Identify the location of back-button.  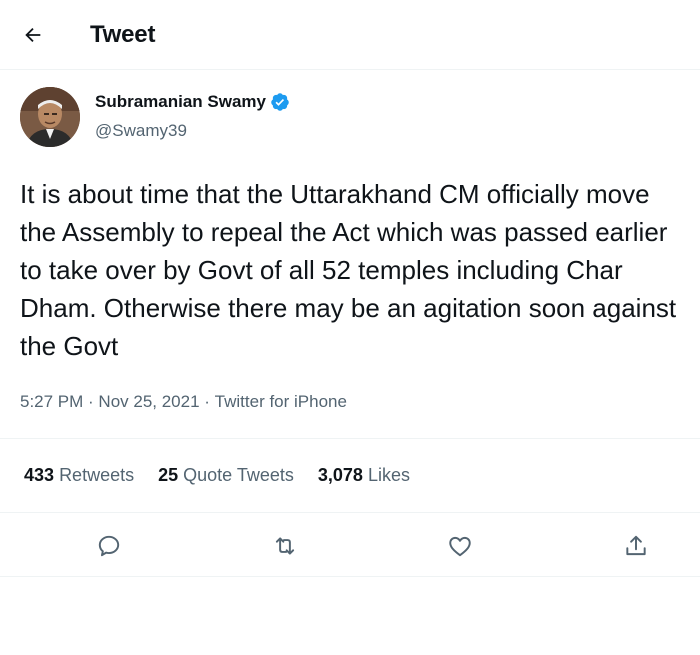
(33, 35).